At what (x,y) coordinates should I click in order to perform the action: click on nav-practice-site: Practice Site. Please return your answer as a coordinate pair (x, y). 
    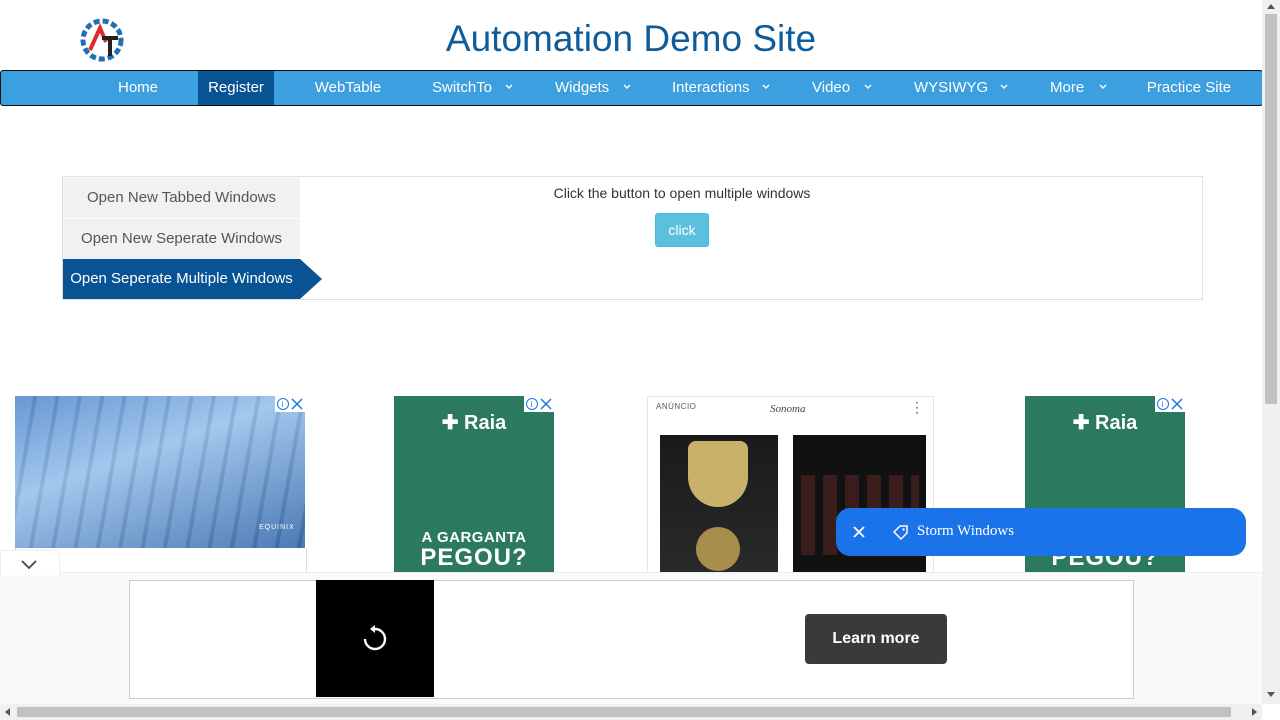
    Looking at the image, I should click on (1189, 88).